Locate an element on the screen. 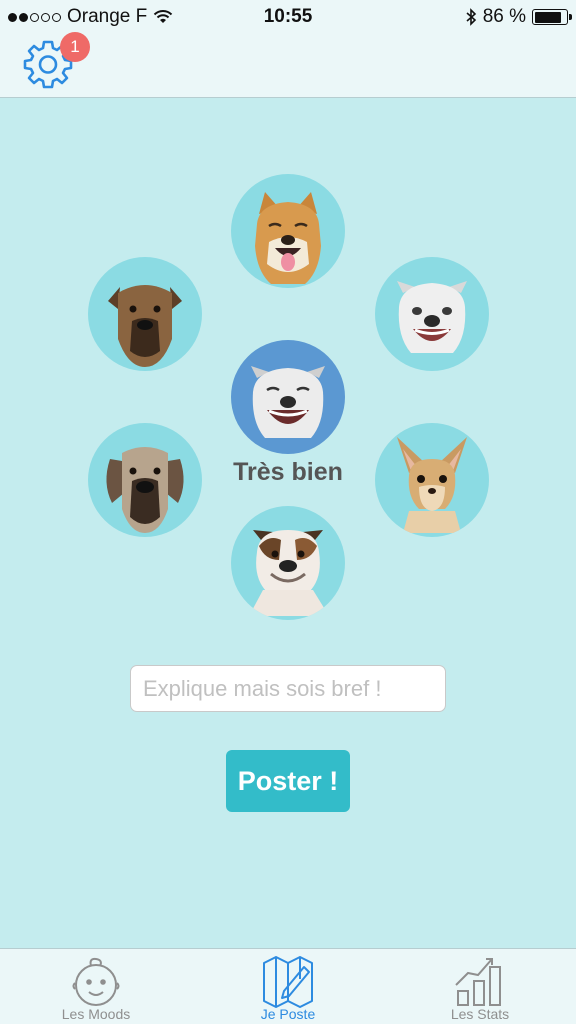 The height and width of the screenshot is (1024, 576). pitbull-dog-face is located at coordinates (432, 317).